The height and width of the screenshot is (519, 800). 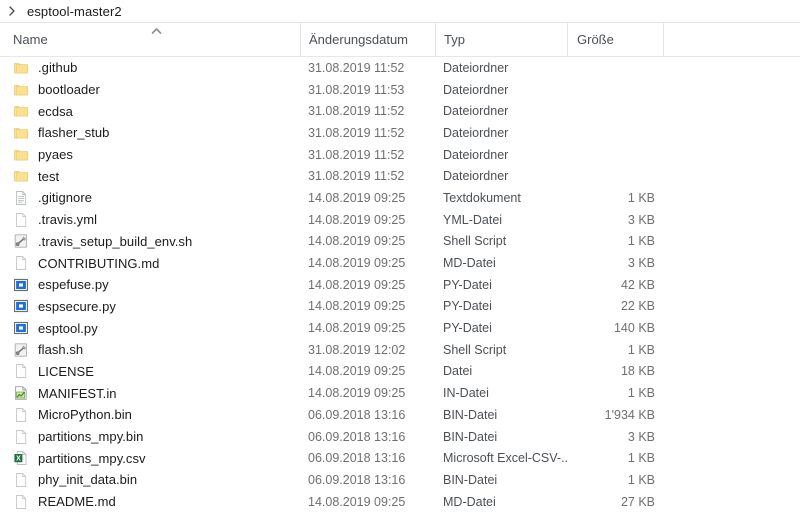 I want to click on text-document-icon, so click(x=21, y=198).